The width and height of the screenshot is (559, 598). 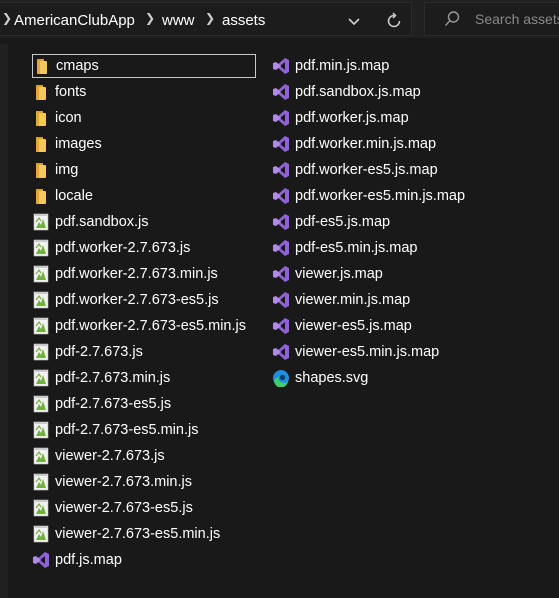 What do you see at coordinates (74, 20) in the screenshot?
I see `breadcrumb-item-americanclubapp: AmericanClubApp` at bounding box center [74, 20].